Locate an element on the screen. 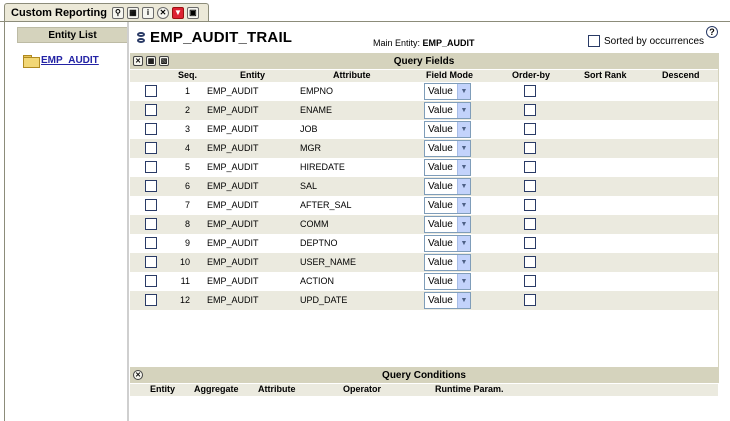 The height and width of the screenshot is (421, 730). row-attribute: ACTION is located at coordinates (317, 281).